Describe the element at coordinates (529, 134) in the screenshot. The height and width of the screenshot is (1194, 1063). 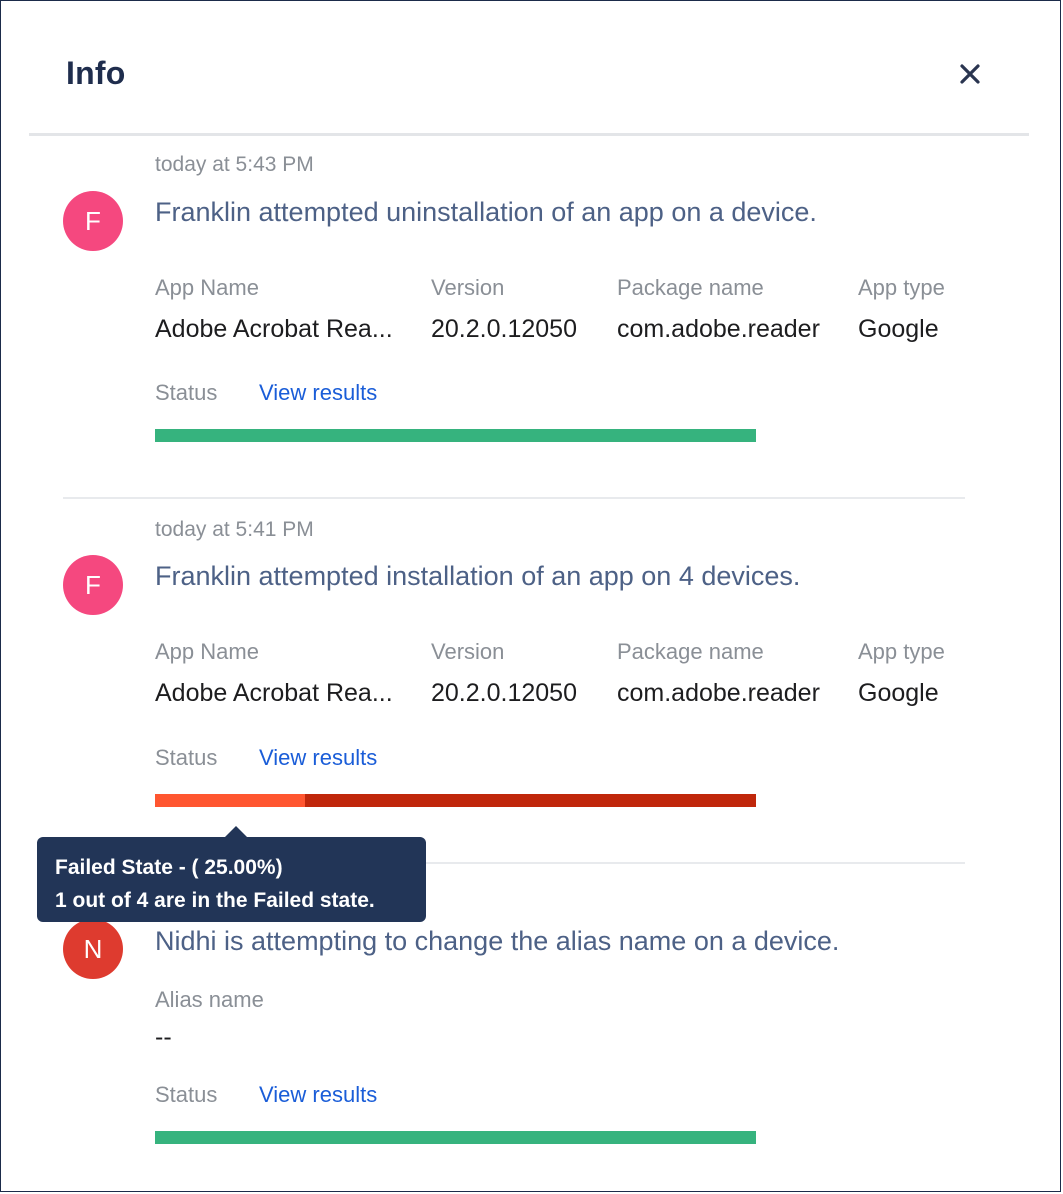
I see `header-divider` at that location.